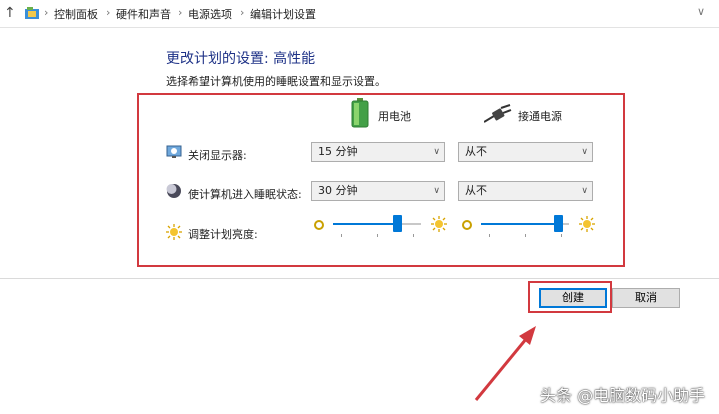 This screenshot has width=719, height=414. What do you see at coordinates (623, 395) in the screenshot?
I see `watermark: 头条 @电脑数码小助手` at bounding box center [623, 395].